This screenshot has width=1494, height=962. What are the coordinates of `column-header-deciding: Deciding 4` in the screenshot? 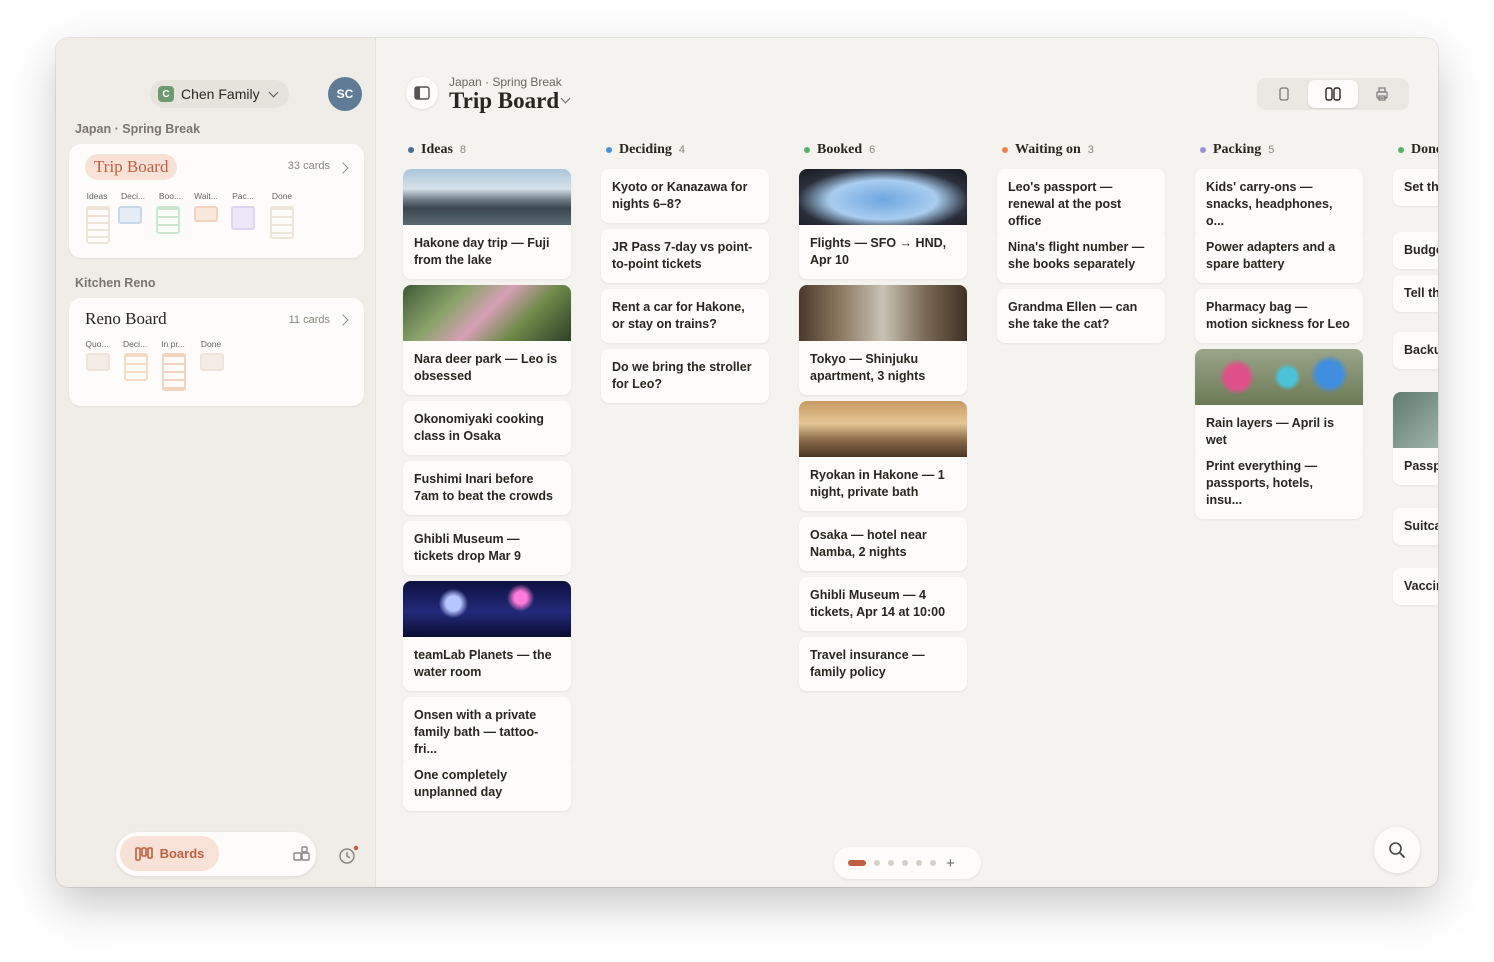 It's located at (645, 150).